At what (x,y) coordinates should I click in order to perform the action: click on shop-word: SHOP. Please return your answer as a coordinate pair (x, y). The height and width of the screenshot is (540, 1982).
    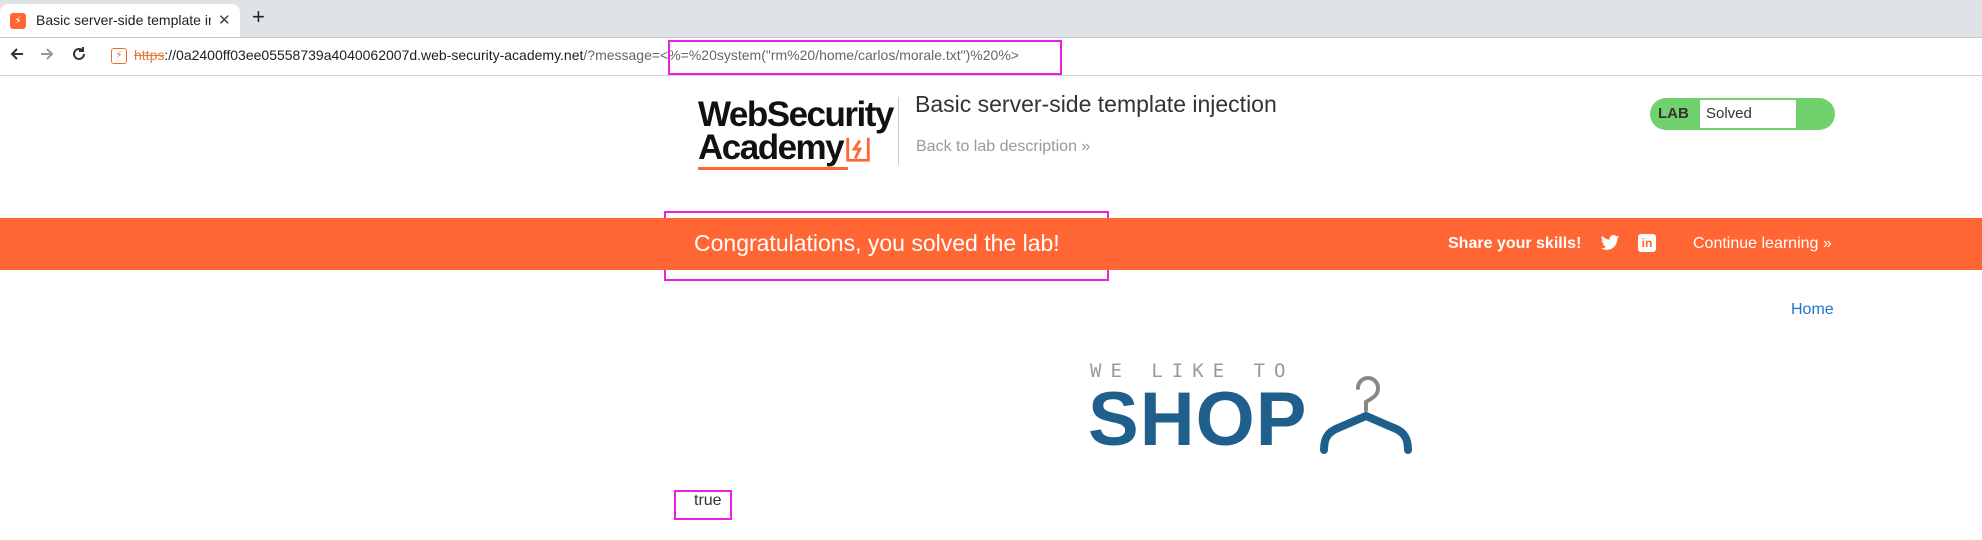
    Looking at the image, I should click on (1198, 419).